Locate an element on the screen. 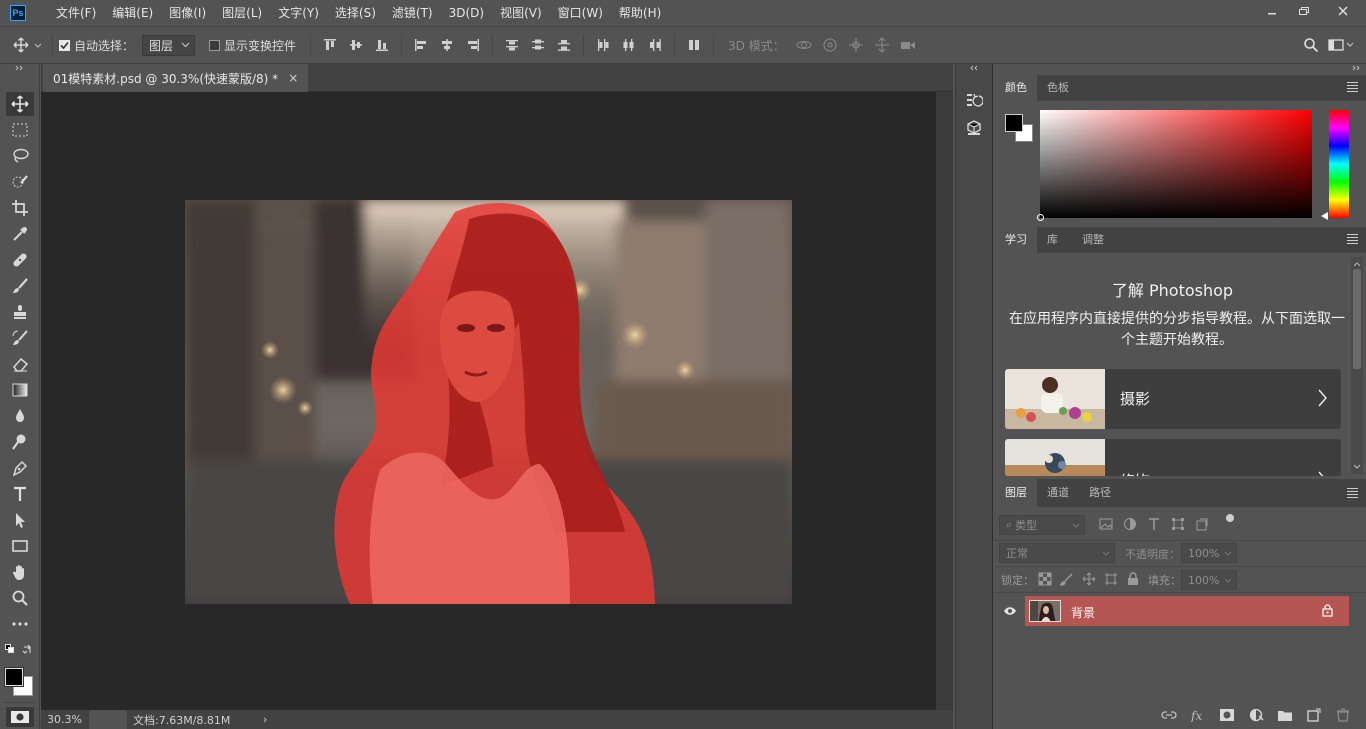 The width and height of the screenshot is (1366, 729). layer-filter-dropdown: ⌕ 类型 is located at coordinates (1042, 525).